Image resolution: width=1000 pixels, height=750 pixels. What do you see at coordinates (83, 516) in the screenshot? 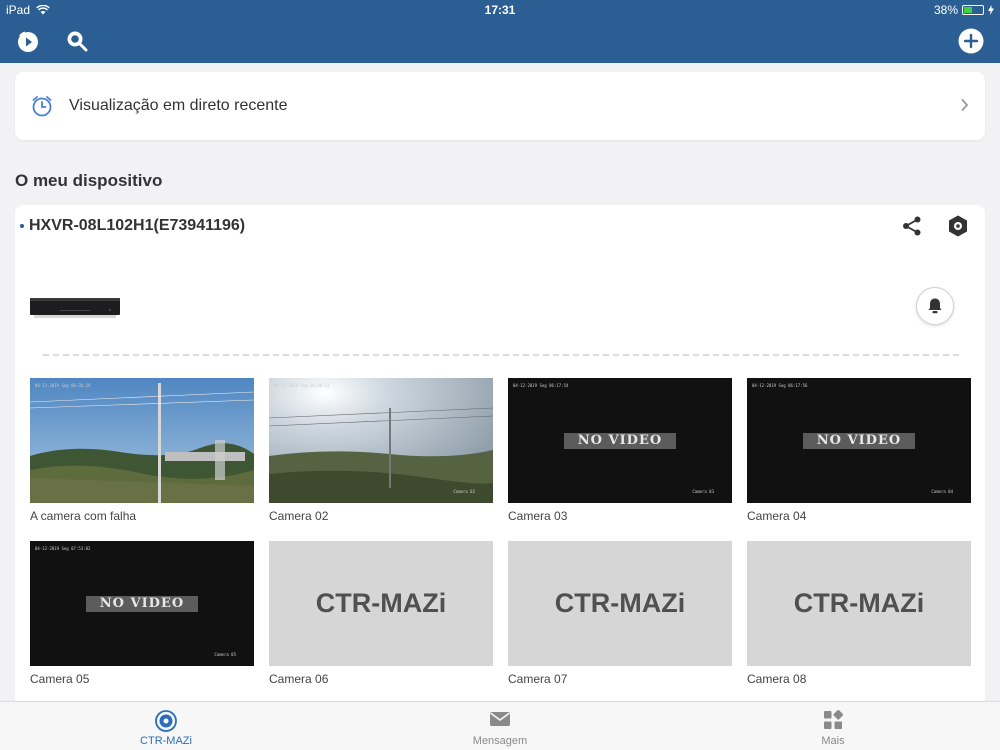
I see `camera-name: A camera com falha` at bounding box center [83, 516].